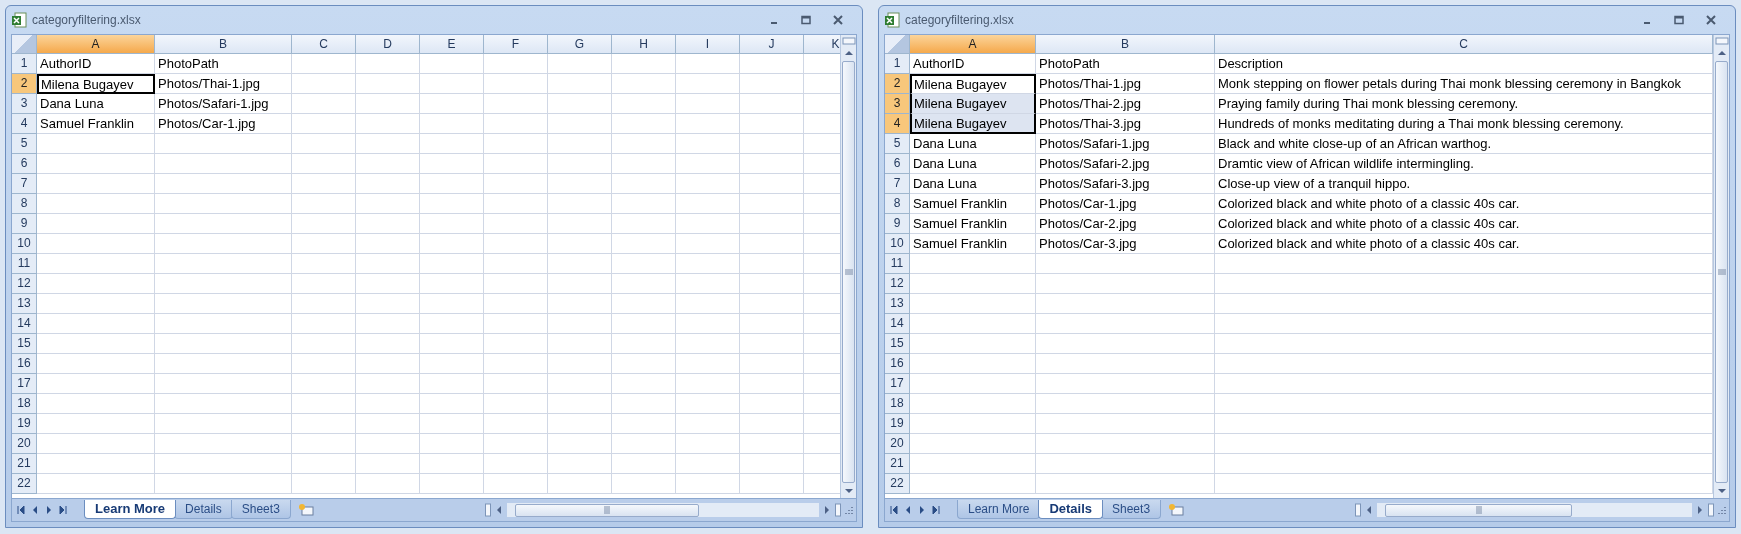 This screenshot has width=1741, height=534. What do you see at coordinates (305, 510) in the screenshot?
I see `insert-sheet-icon` at bounding box center [305, 510].